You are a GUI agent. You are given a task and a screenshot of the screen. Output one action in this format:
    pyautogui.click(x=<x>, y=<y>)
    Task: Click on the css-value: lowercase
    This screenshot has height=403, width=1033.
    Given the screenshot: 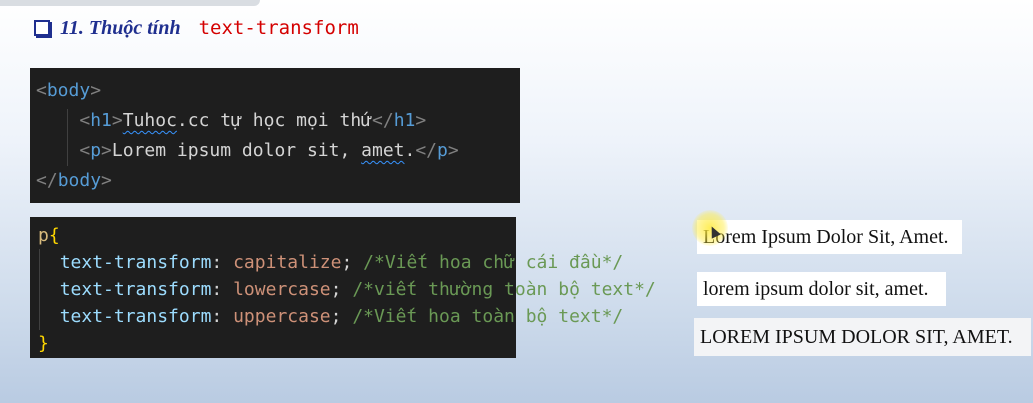 What is the action you would take?
    pyautogui.click(x=282, y=289)
    